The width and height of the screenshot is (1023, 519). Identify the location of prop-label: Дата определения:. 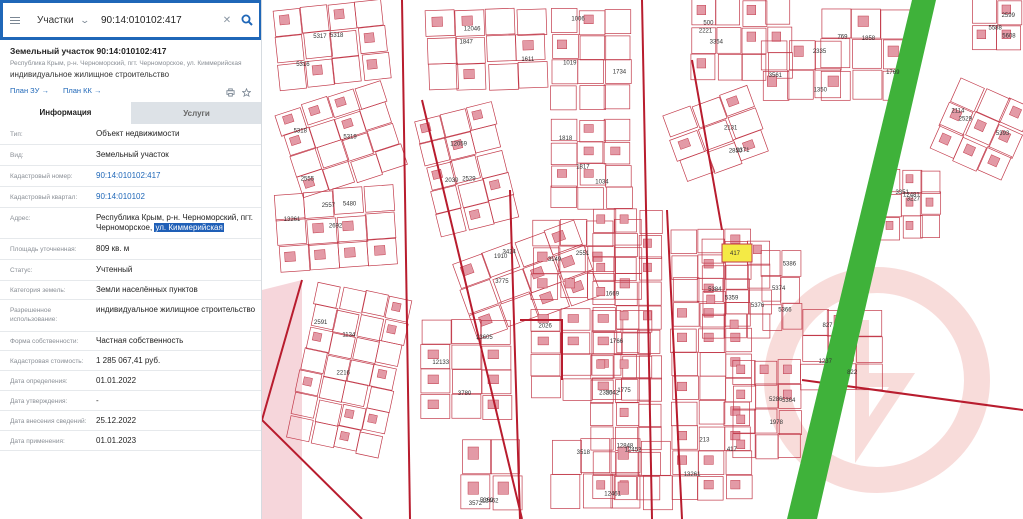
(39, 381).